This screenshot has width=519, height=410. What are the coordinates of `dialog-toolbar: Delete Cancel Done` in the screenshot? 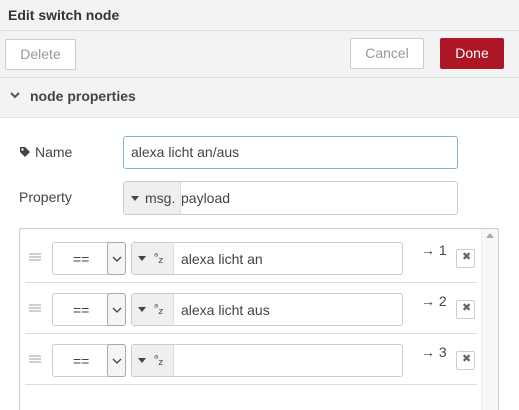 It's located at (259, 54).